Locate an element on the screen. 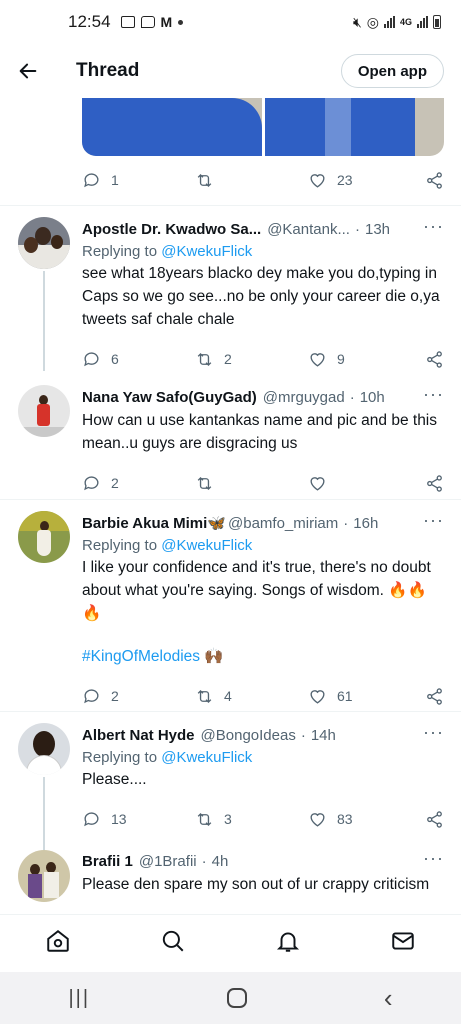 Image resolution: width=461 pixels, height=1024 pixels. reply-button: 13 is located at coordinates (138, 819).